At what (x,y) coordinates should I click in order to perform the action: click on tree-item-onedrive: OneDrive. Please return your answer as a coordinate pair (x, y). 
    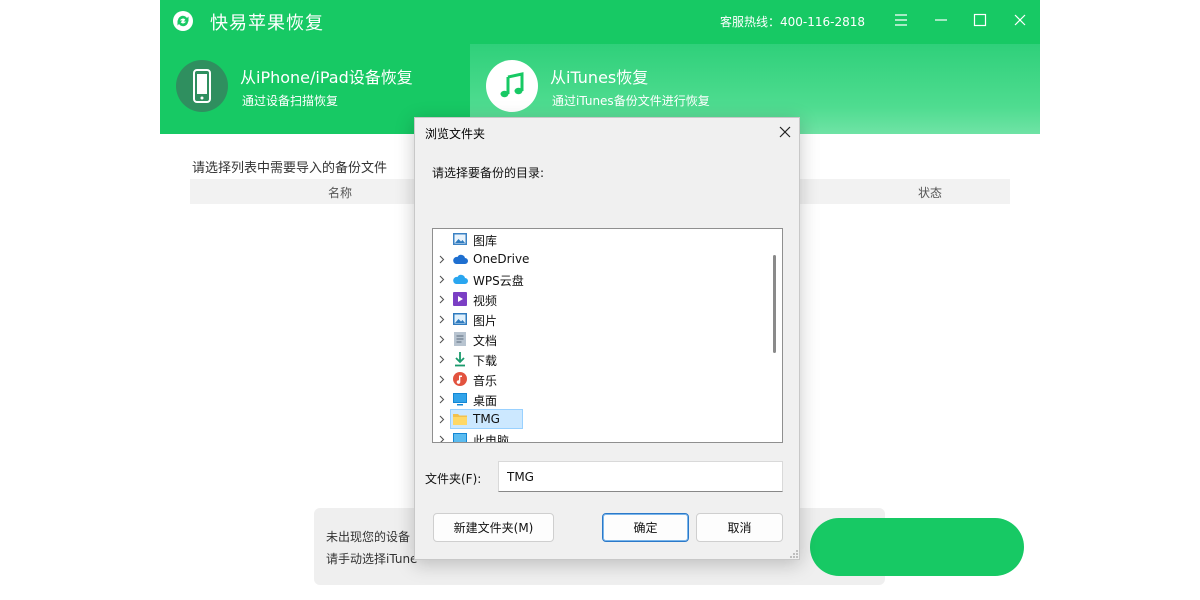
    Looking at the image, I should click on (599, 259).